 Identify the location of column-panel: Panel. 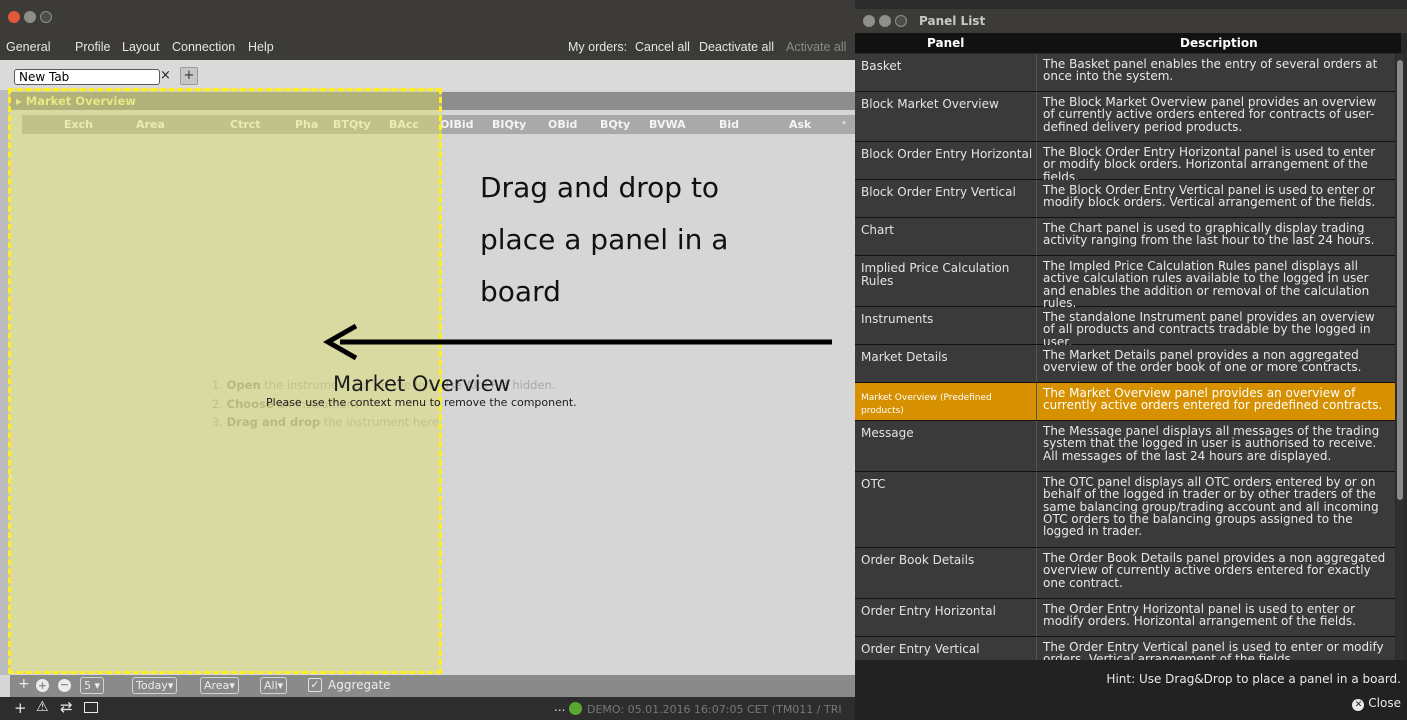
(945, 43).